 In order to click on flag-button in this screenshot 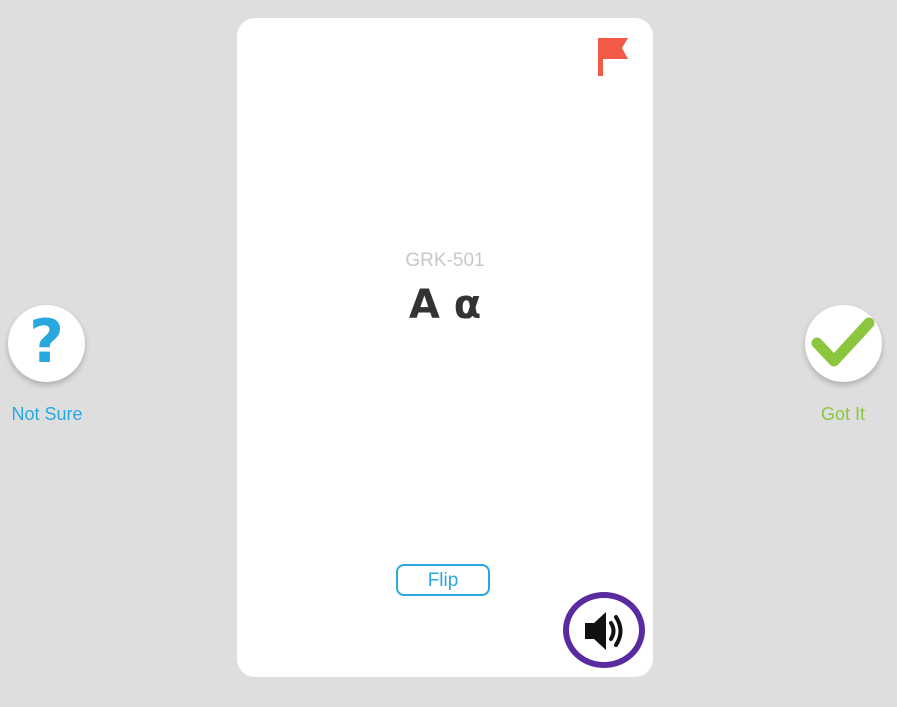, I will do `click(614, 57)`.